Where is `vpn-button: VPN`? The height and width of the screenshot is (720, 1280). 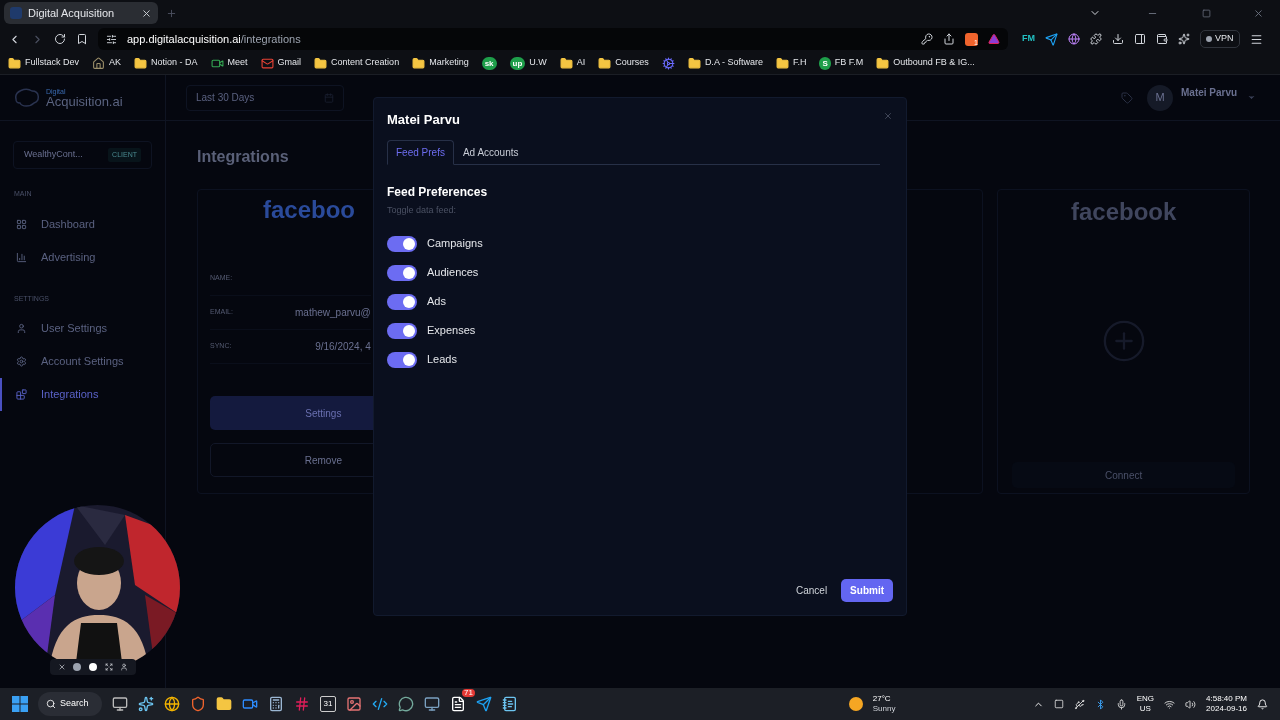
vpn-button: VPN is located at coordinates (1220, 39).